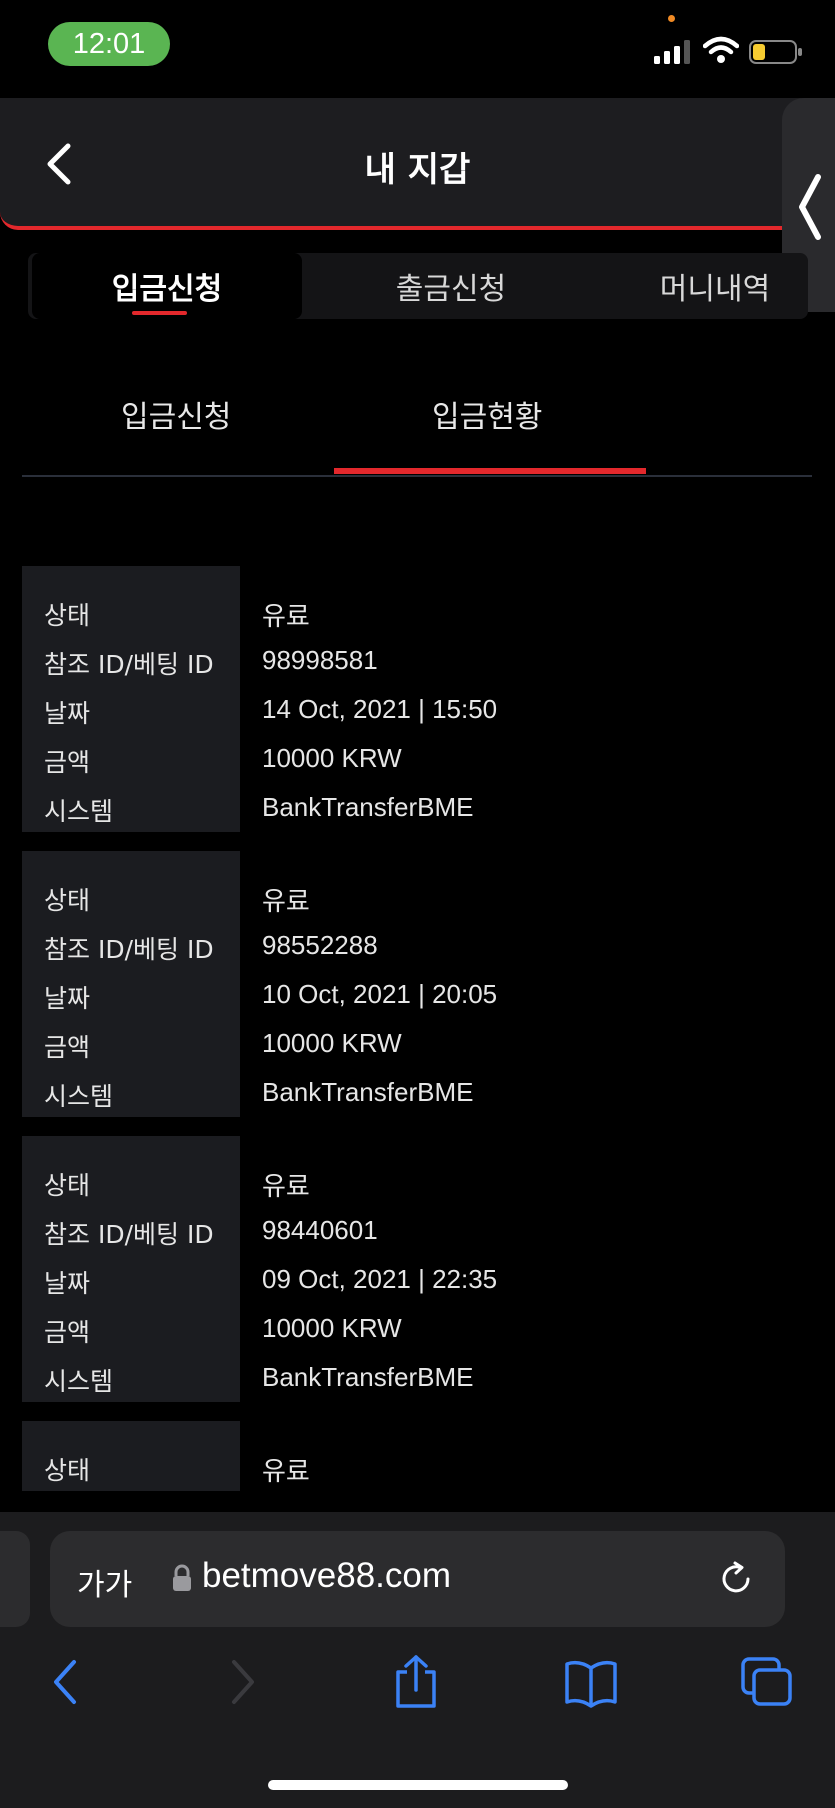 The width and height of the screenshot is (835, 1808). What do you see at coordinates (320, 660) in the screenshot?
I see `value-ref-id: 98998581` at bounding box center [320, 660].